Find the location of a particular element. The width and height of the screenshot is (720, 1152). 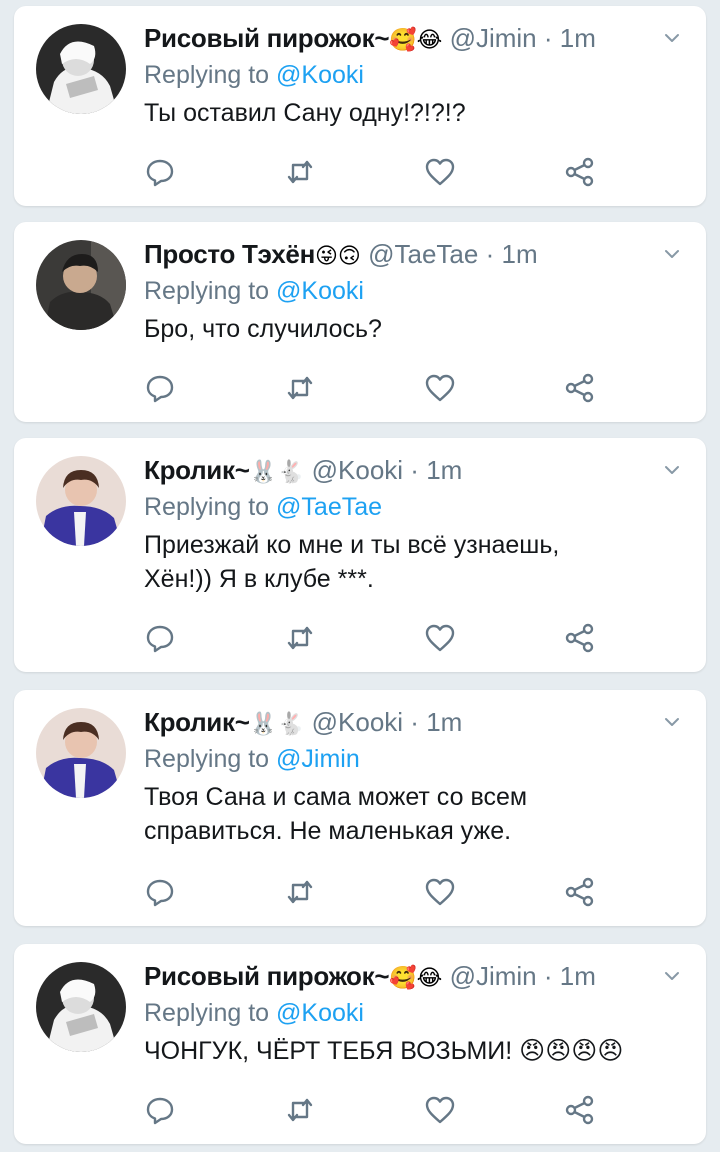

tweet-text: Ты оставил Сану одну!?!?!? is located at coordinates (305, 113).